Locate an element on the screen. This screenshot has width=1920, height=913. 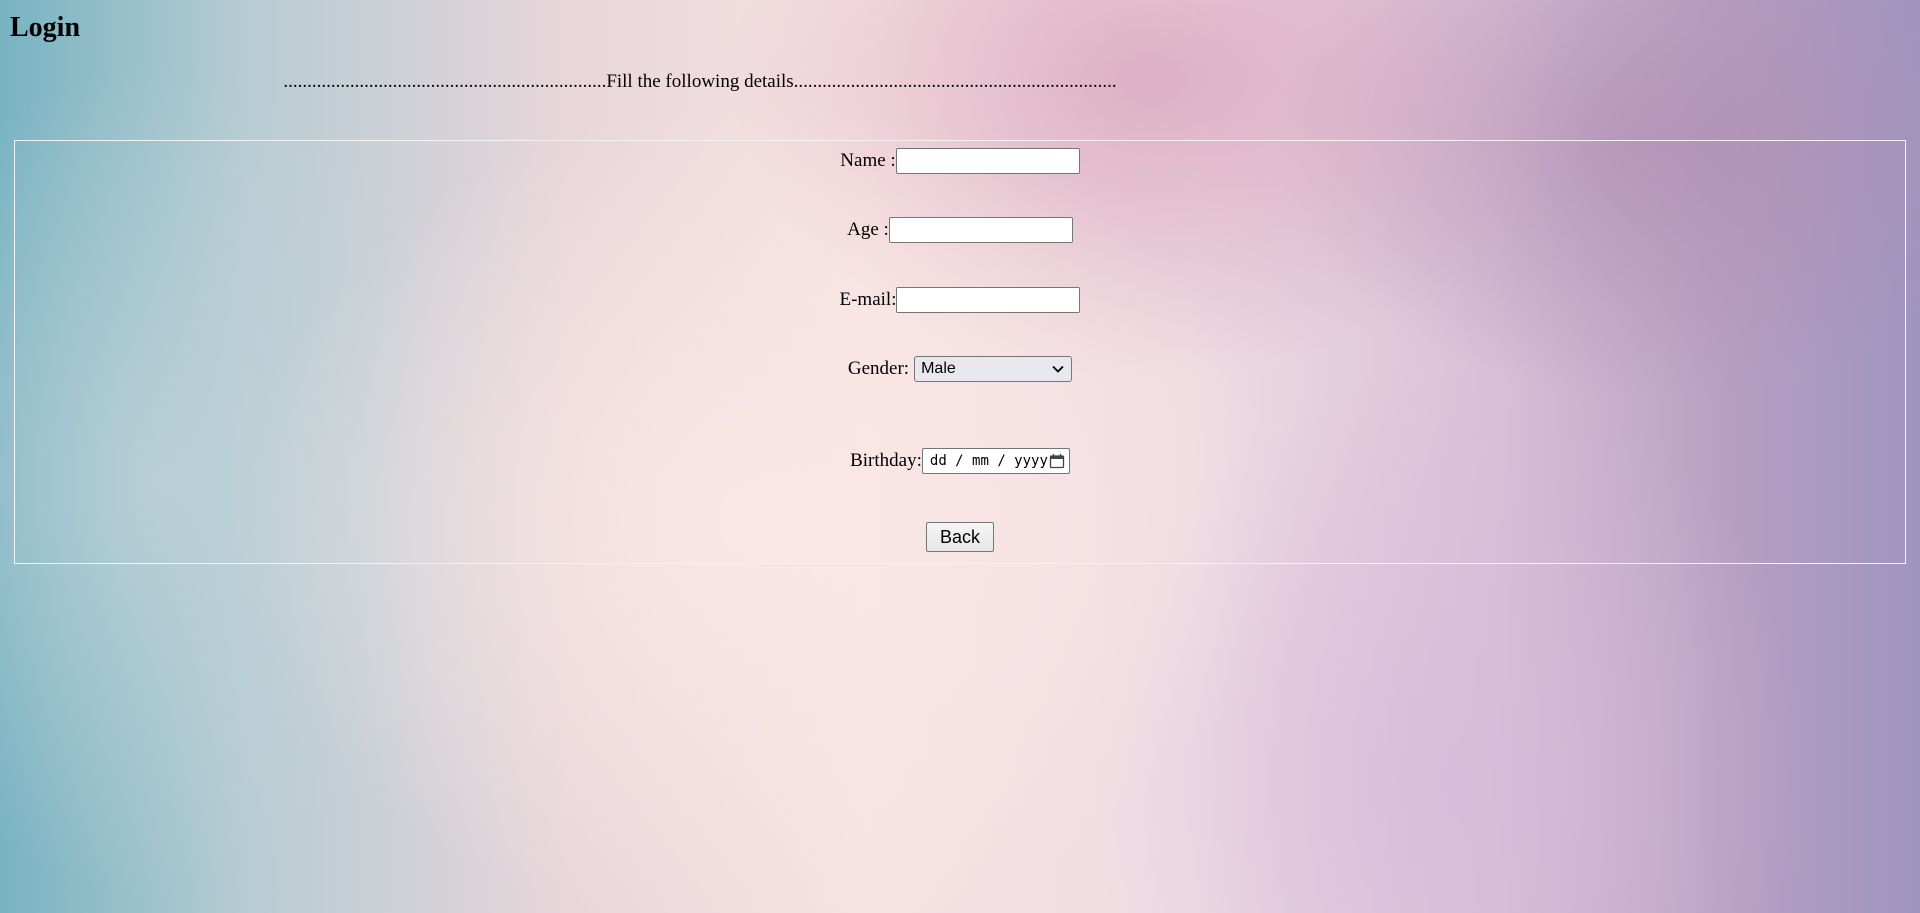
name-input is located at coordinates (987, 161).